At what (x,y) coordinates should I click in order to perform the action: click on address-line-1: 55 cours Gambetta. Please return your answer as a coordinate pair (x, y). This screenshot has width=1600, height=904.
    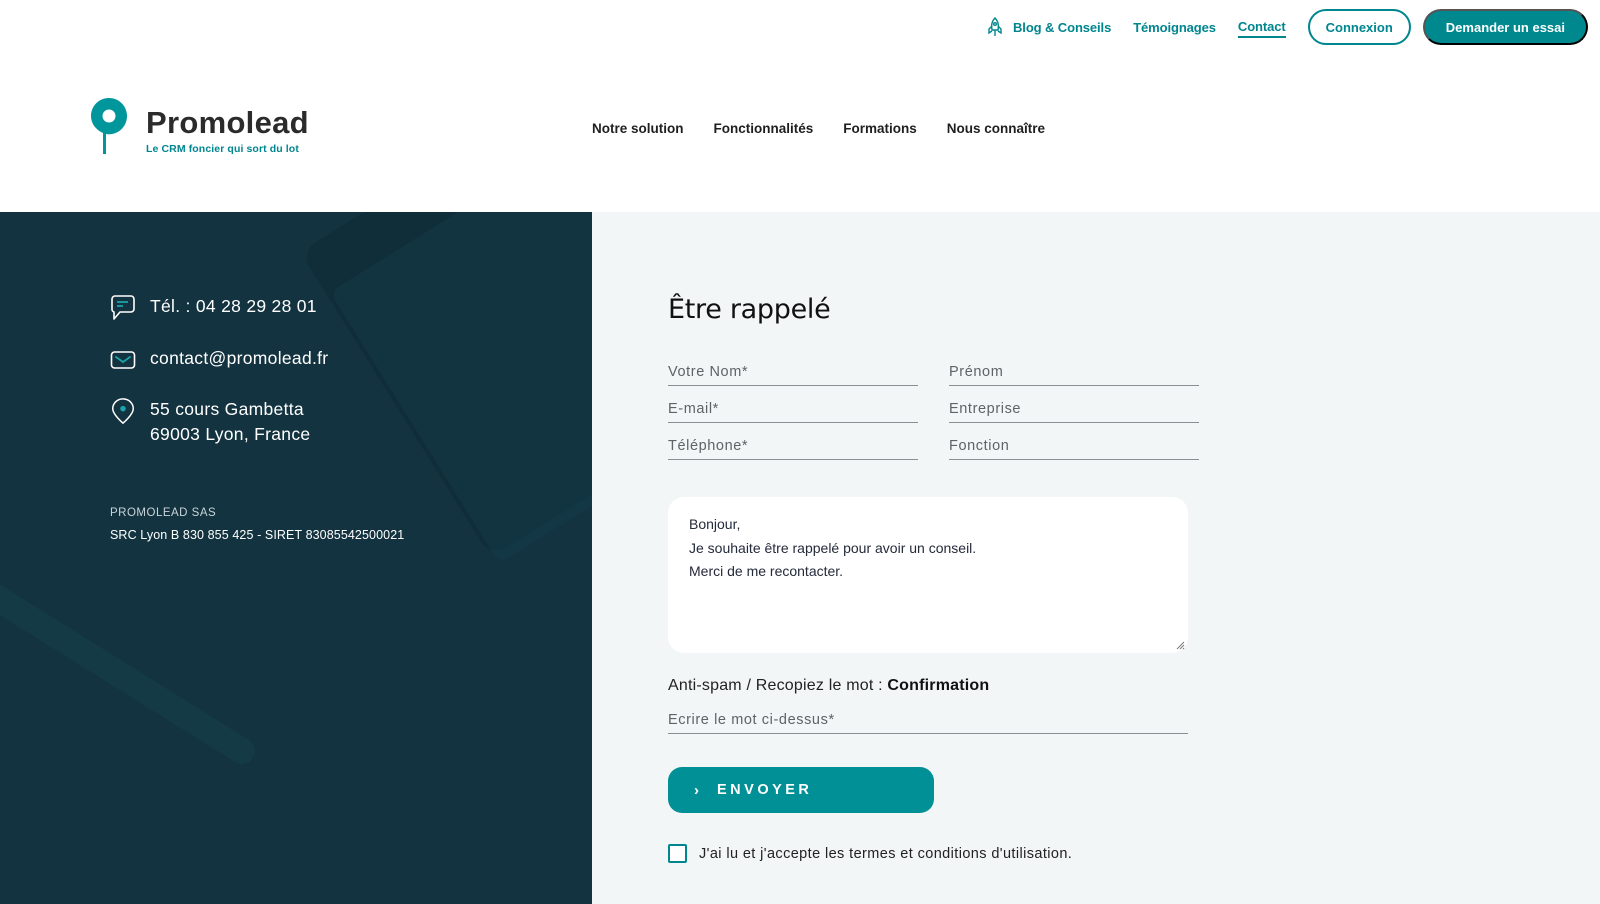
    Looking at the image, I should click on (227, 409).